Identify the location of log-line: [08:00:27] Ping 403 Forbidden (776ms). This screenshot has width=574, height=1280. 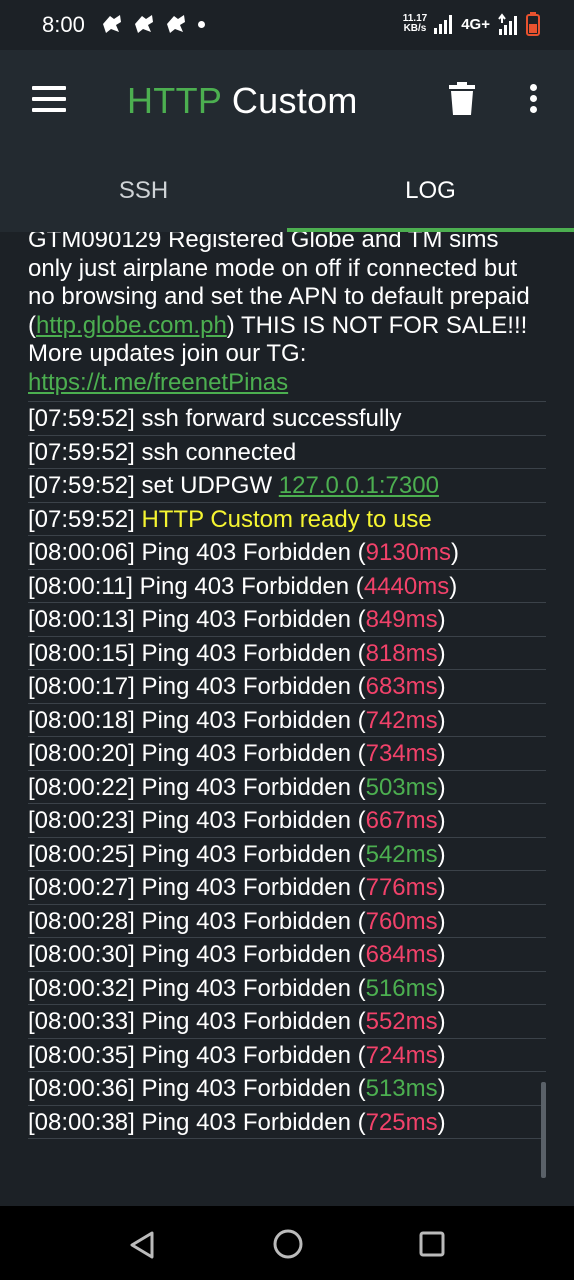
(287, 888).